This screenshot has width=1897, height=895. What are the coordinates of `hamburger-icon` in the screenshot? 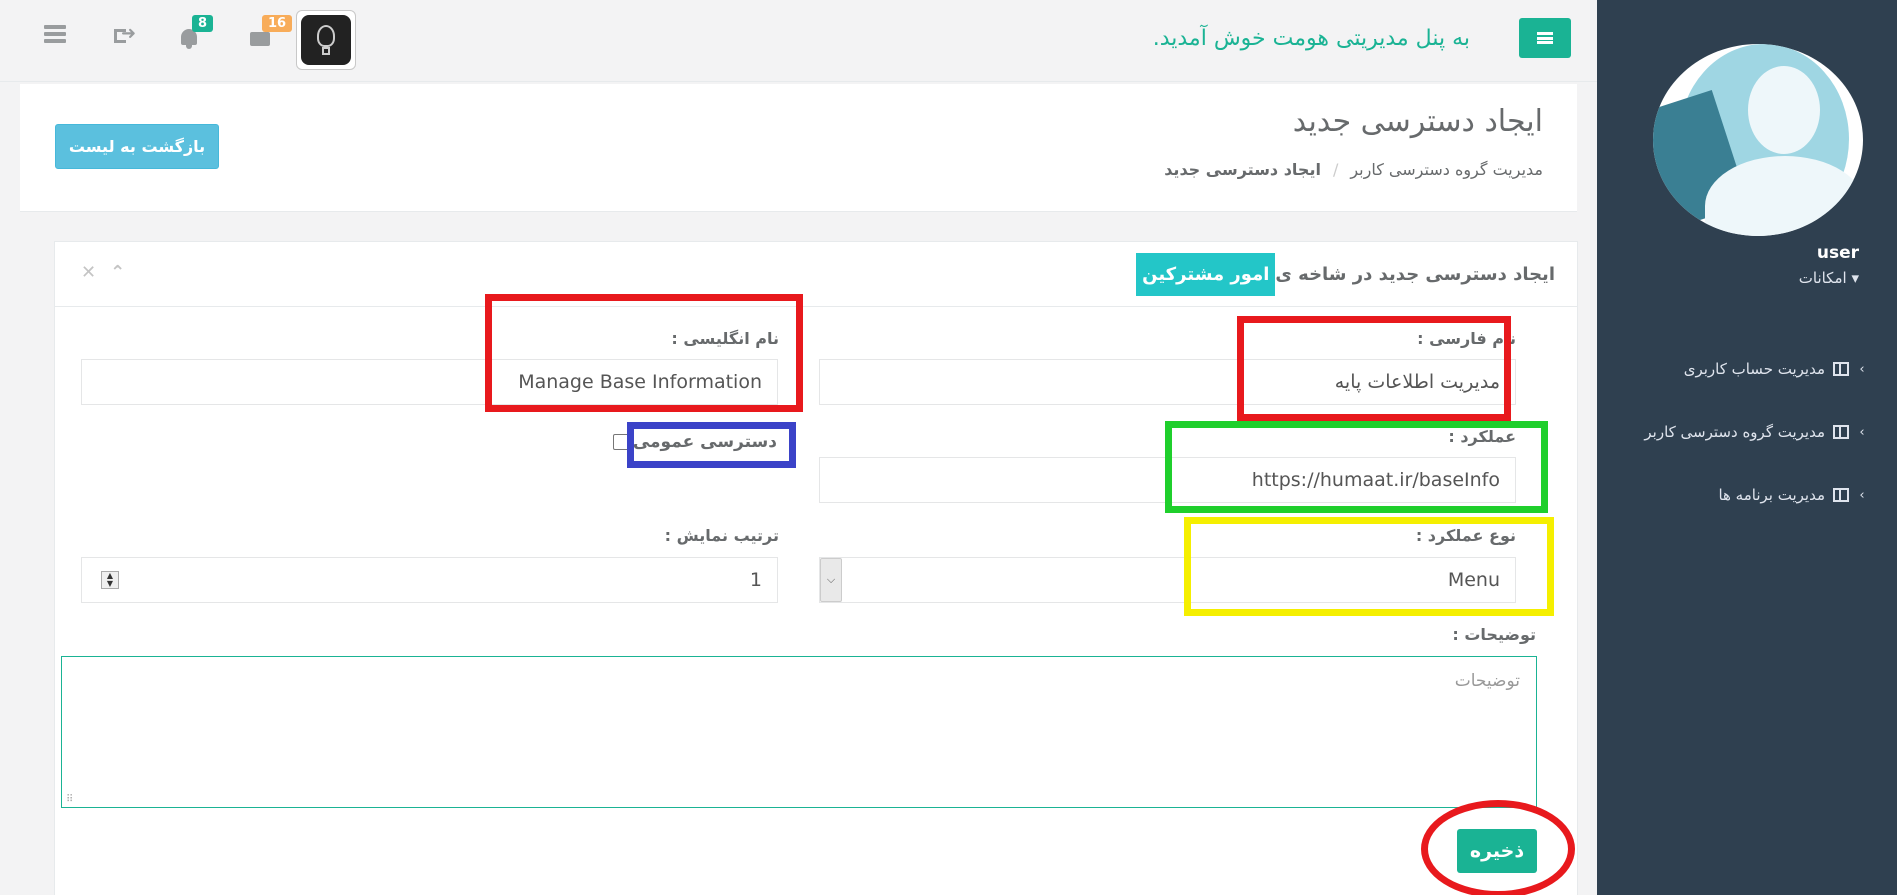 It's located at (1545, 38).